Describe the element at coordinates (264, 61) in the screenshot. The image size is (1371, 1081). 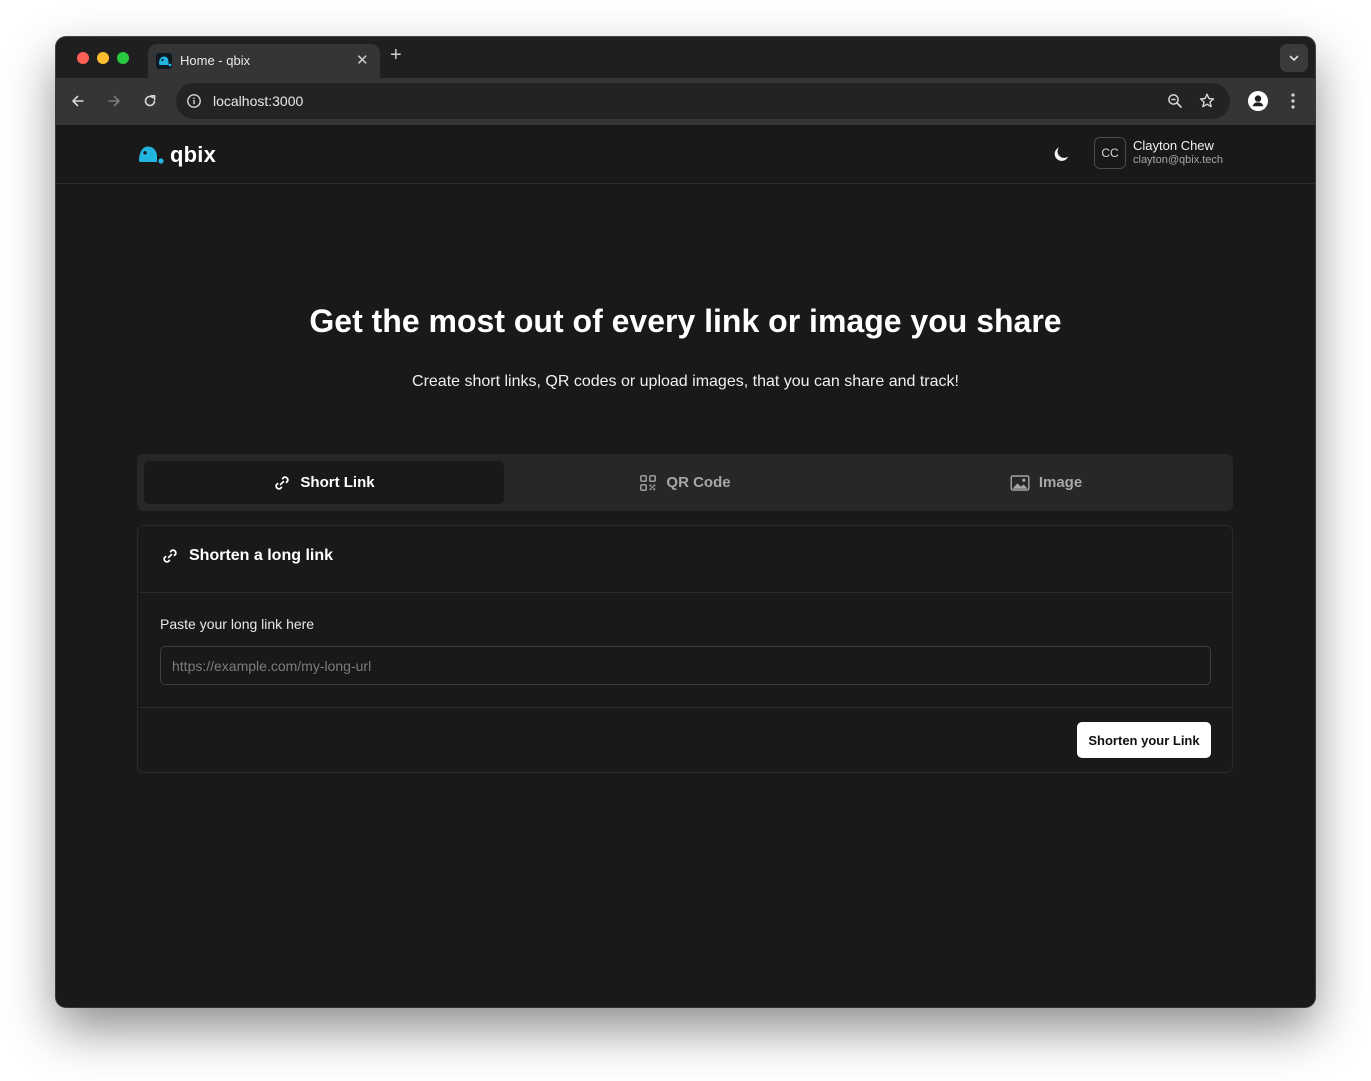
I see `browser-tab: Home - qbix ✕` at that location.